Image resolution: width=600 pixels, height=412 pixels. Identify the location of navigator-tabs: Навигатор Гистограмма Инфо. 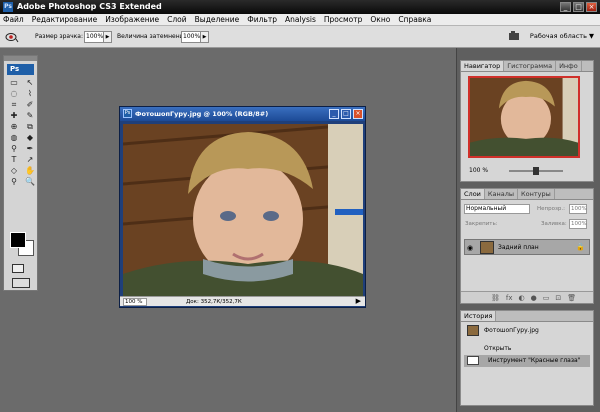
(527, 66).